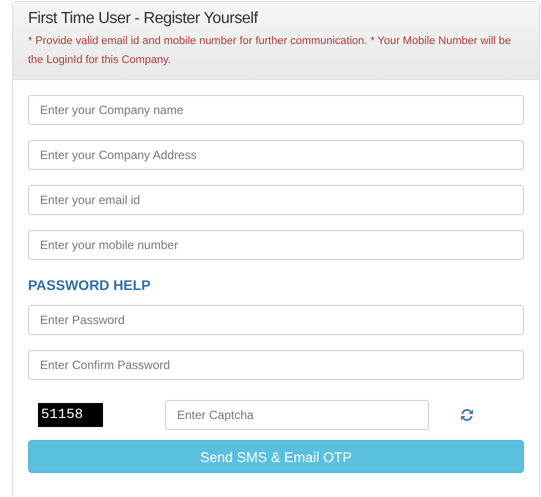 The image size is (541, 497). I want to click on input-field: Enter your email id, so click(276, 200).